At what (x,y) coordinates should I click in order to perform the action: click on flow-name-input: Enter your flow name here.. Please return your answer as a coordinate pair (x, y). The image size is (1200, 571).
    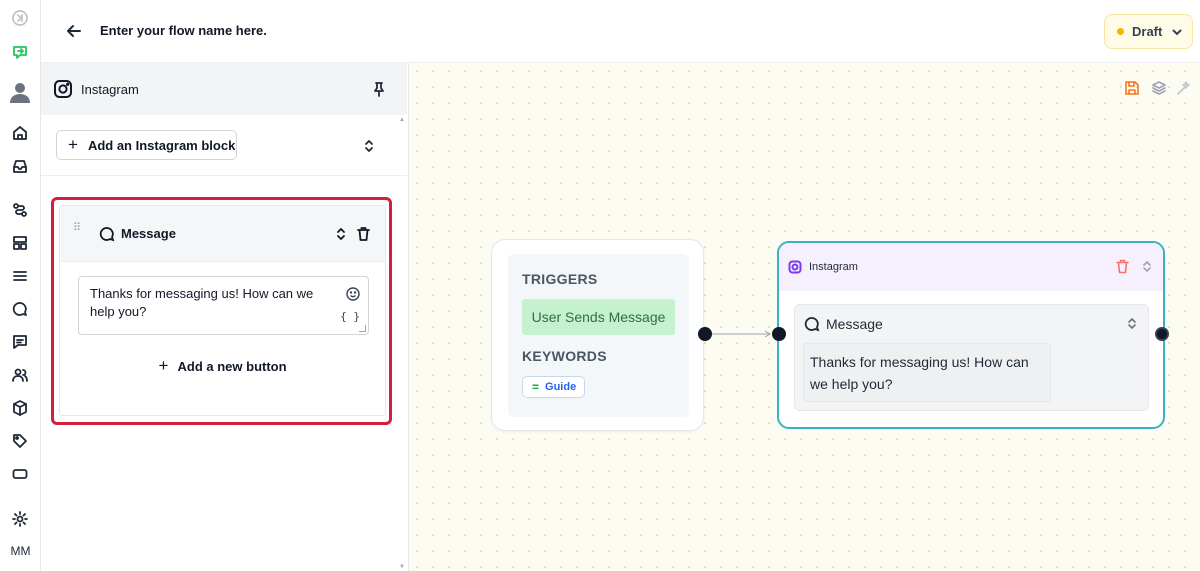
    Looking at the image, I should click on (183, 30).